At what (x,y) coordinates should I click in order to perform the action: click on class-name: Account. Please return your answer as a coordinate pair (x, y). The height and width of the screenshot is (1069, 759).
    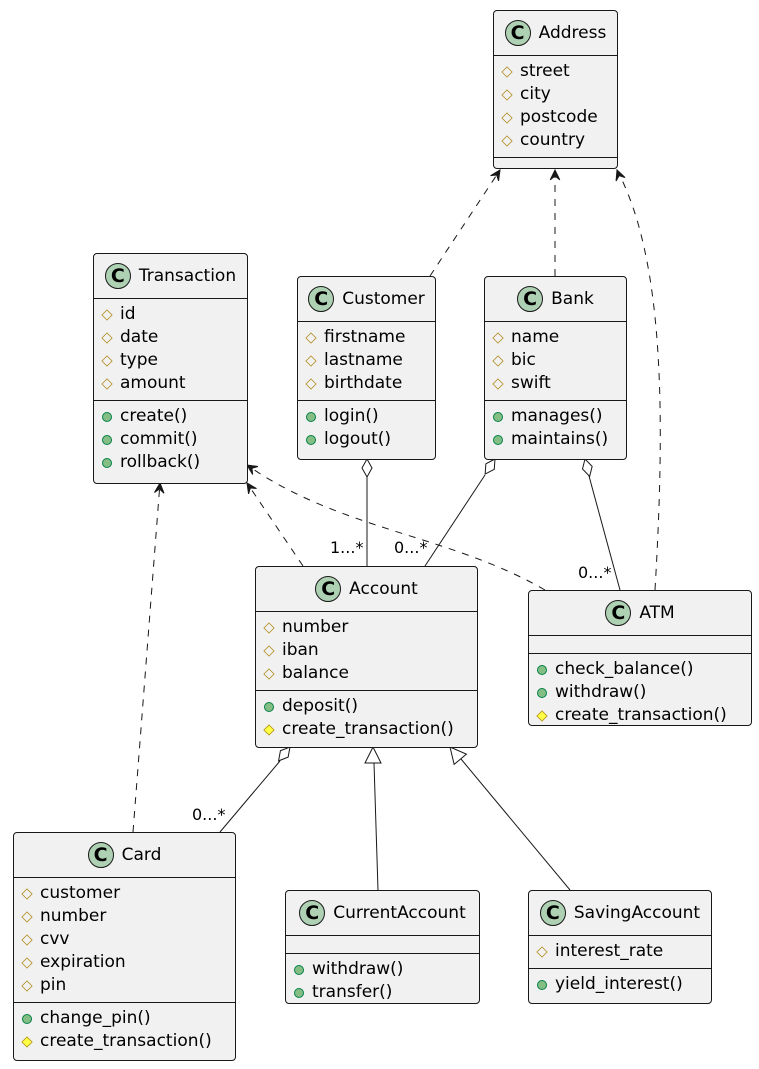
    Looking at the image, I should click on (383, 589).